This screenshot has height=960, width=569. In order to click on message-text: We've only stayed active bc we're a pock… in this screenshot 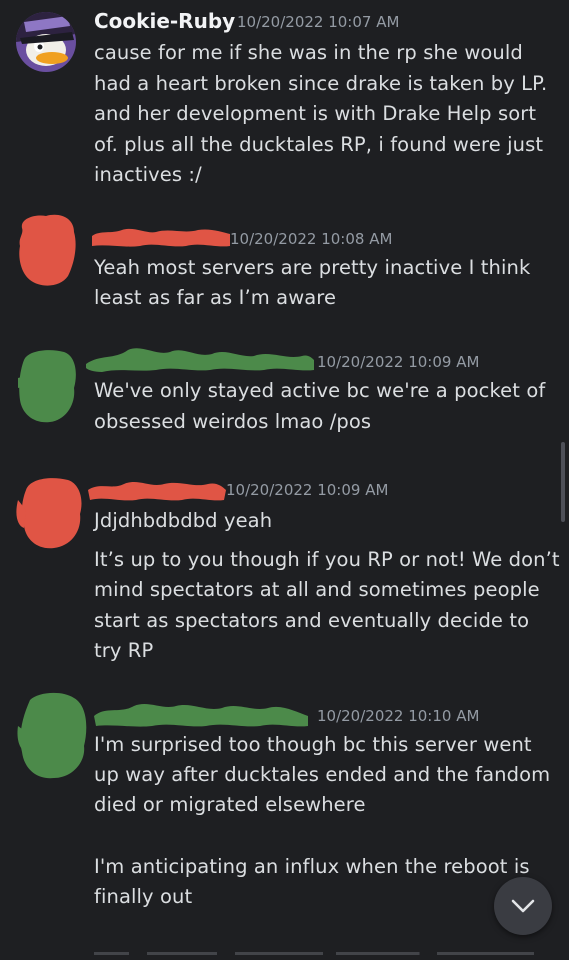, I will do `click(320, 390)`.